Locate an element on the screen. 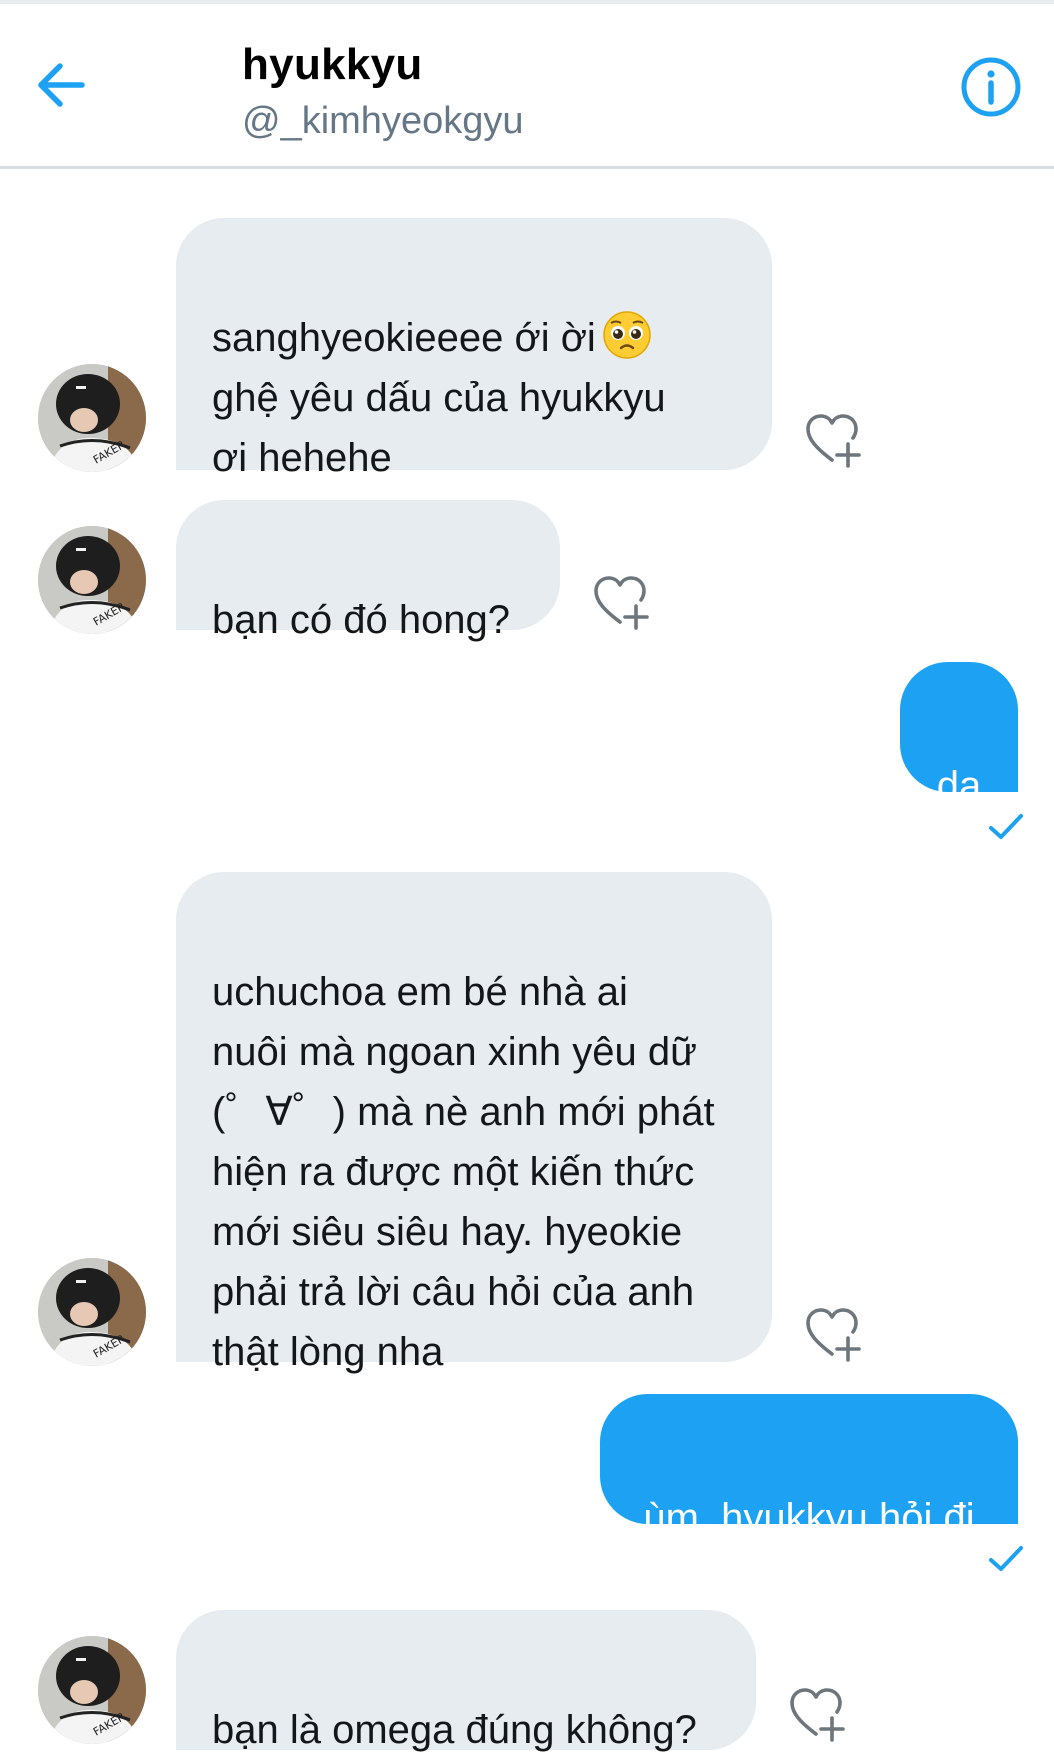  message-text: bạn là omega đúng không? is located at coordinates (454, 1730).